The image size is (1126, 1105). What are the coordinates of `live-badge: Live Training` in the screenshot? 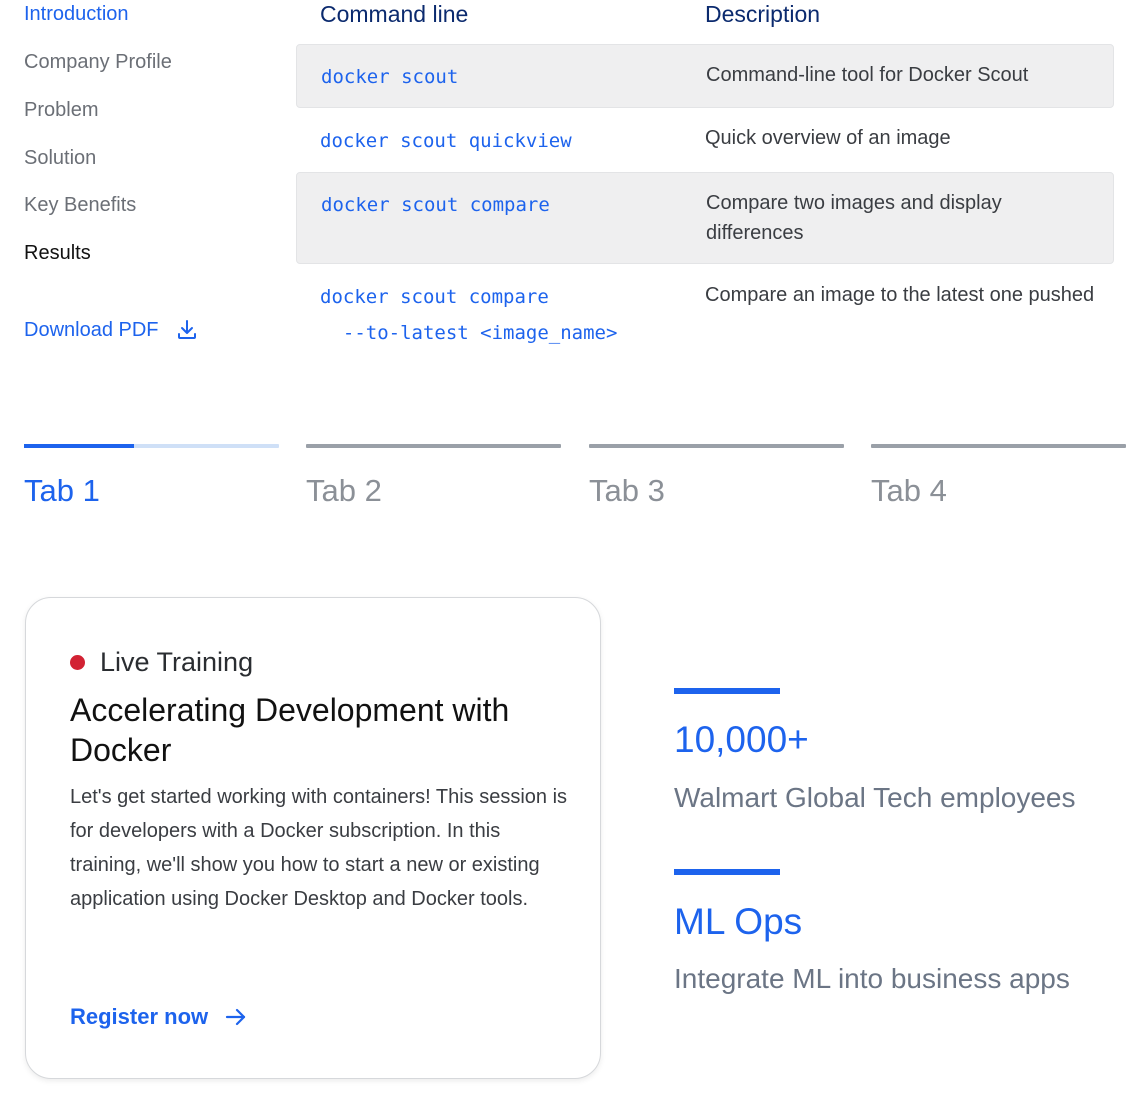 It's located at (161, 662).